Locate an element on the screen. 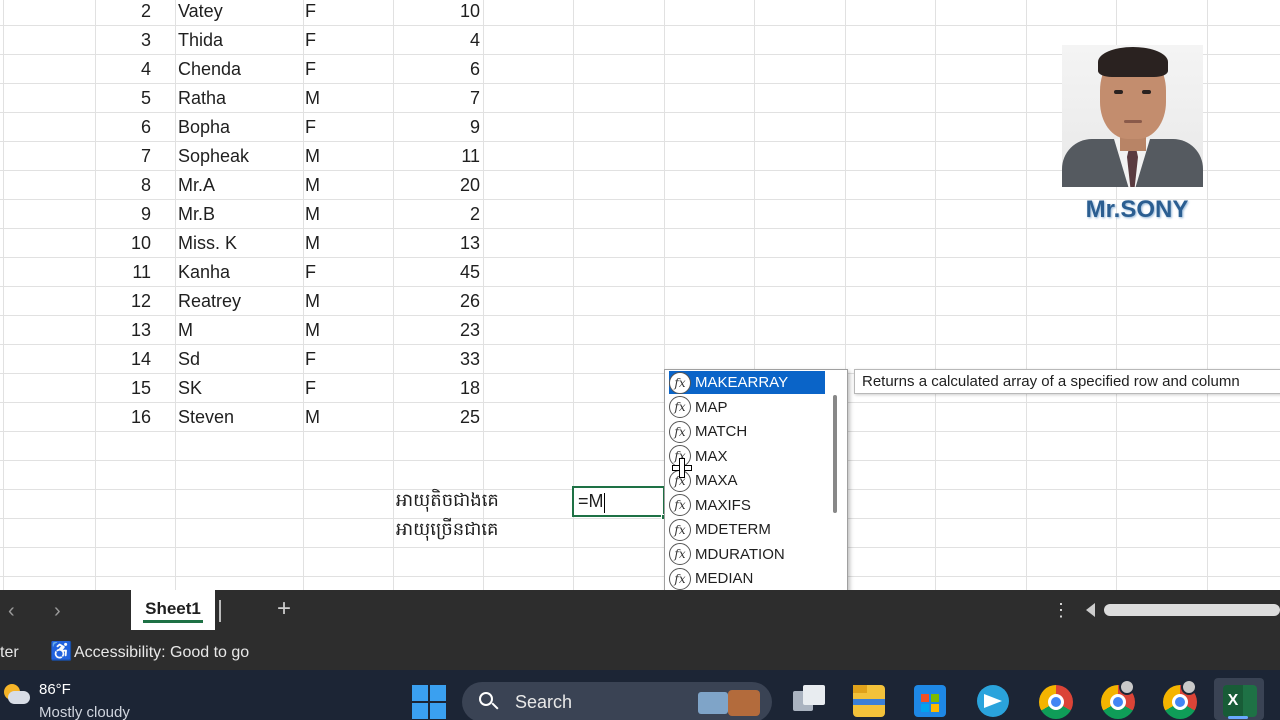 The width and height of the screenshot is (1280, 720). name-cell: M is located at coordinates (238, 330).